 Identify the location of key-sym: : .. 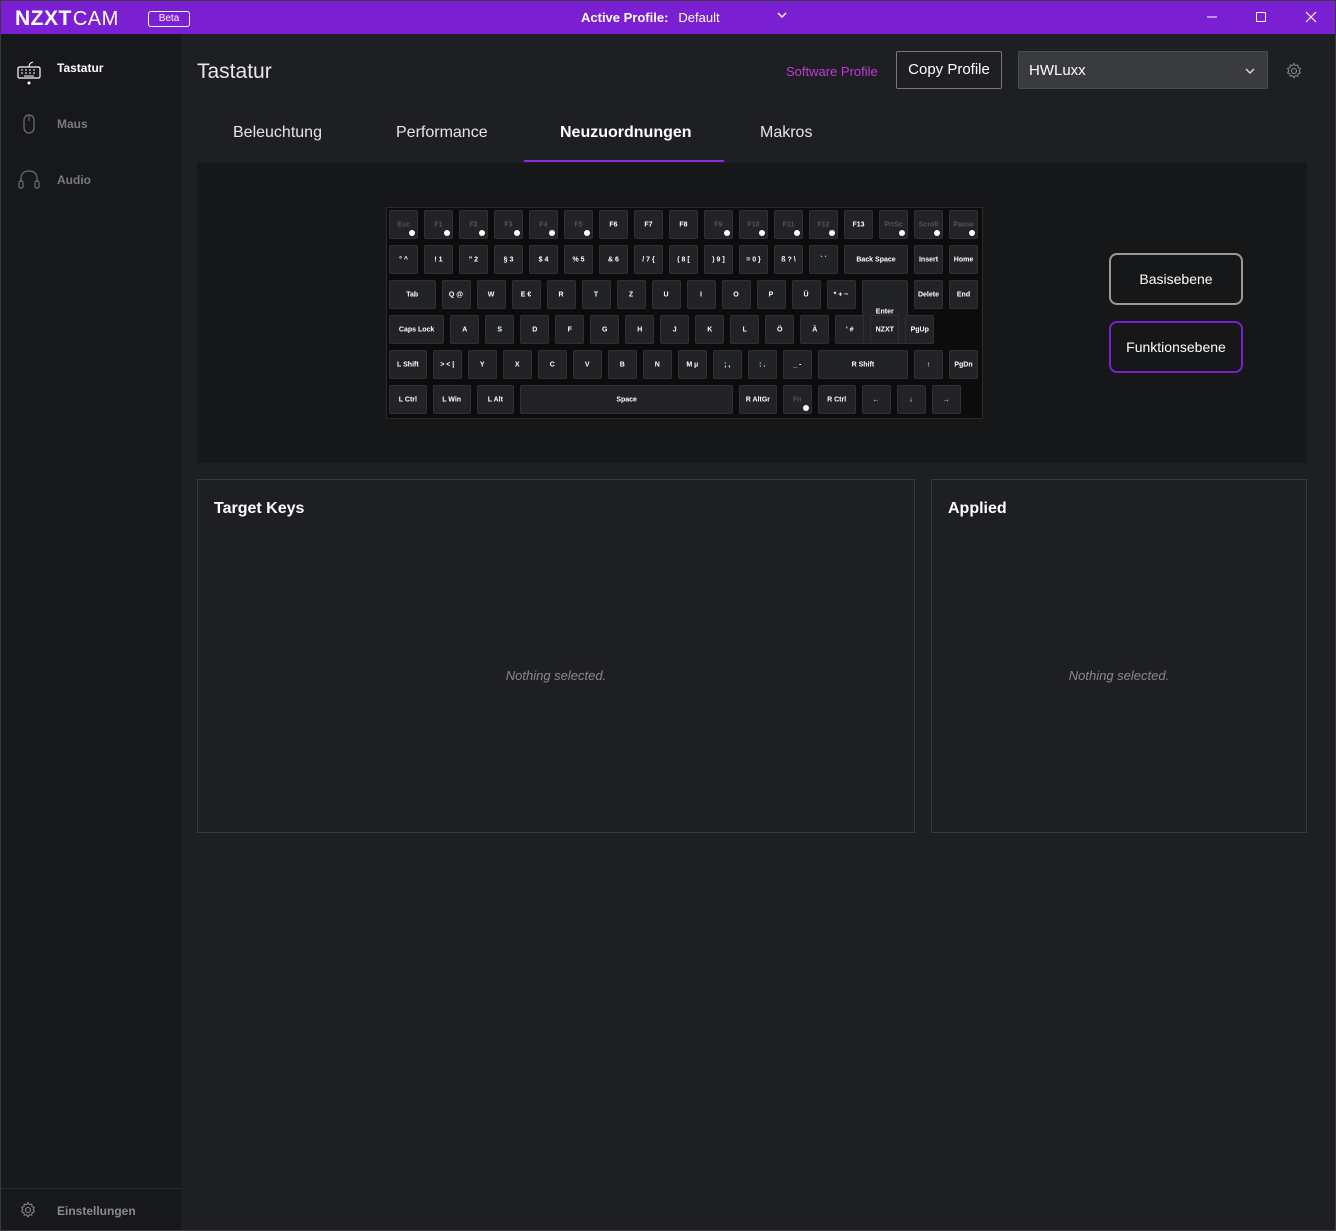
(762, 364).